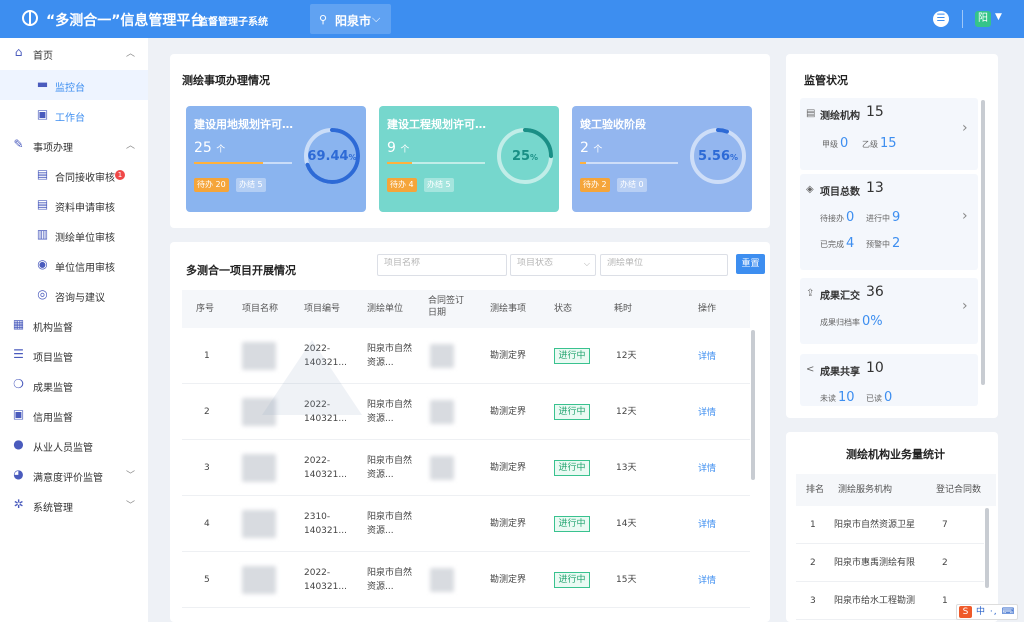 The height and width of the screenshot is (622, 1024). I want to click on sidebar-item-staff-supervise: ● 从业人员监管, so click(74, 445).